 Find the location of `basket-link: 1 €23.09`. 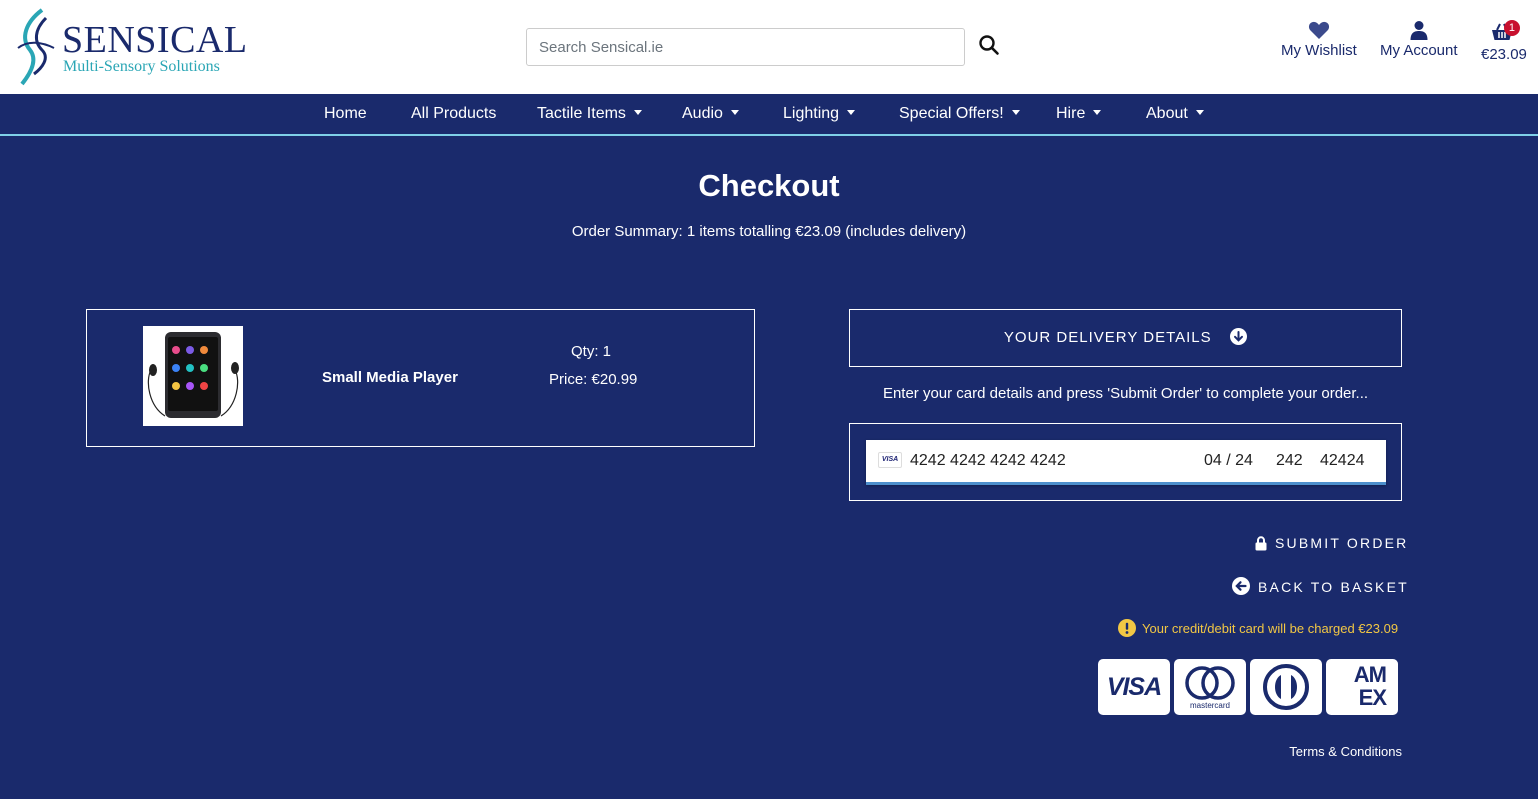

basket-link: 1 €23.09 is located at coordinates (1504, 41).